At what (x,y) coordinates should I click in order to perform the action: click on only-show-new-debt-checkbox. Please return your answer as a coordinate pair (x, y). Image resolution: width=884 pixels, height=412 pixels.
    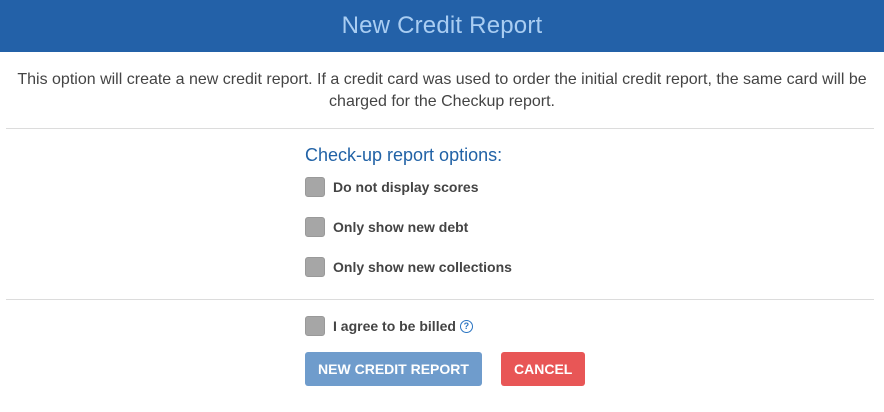
    Looking at the image, I should click on (315, 227).